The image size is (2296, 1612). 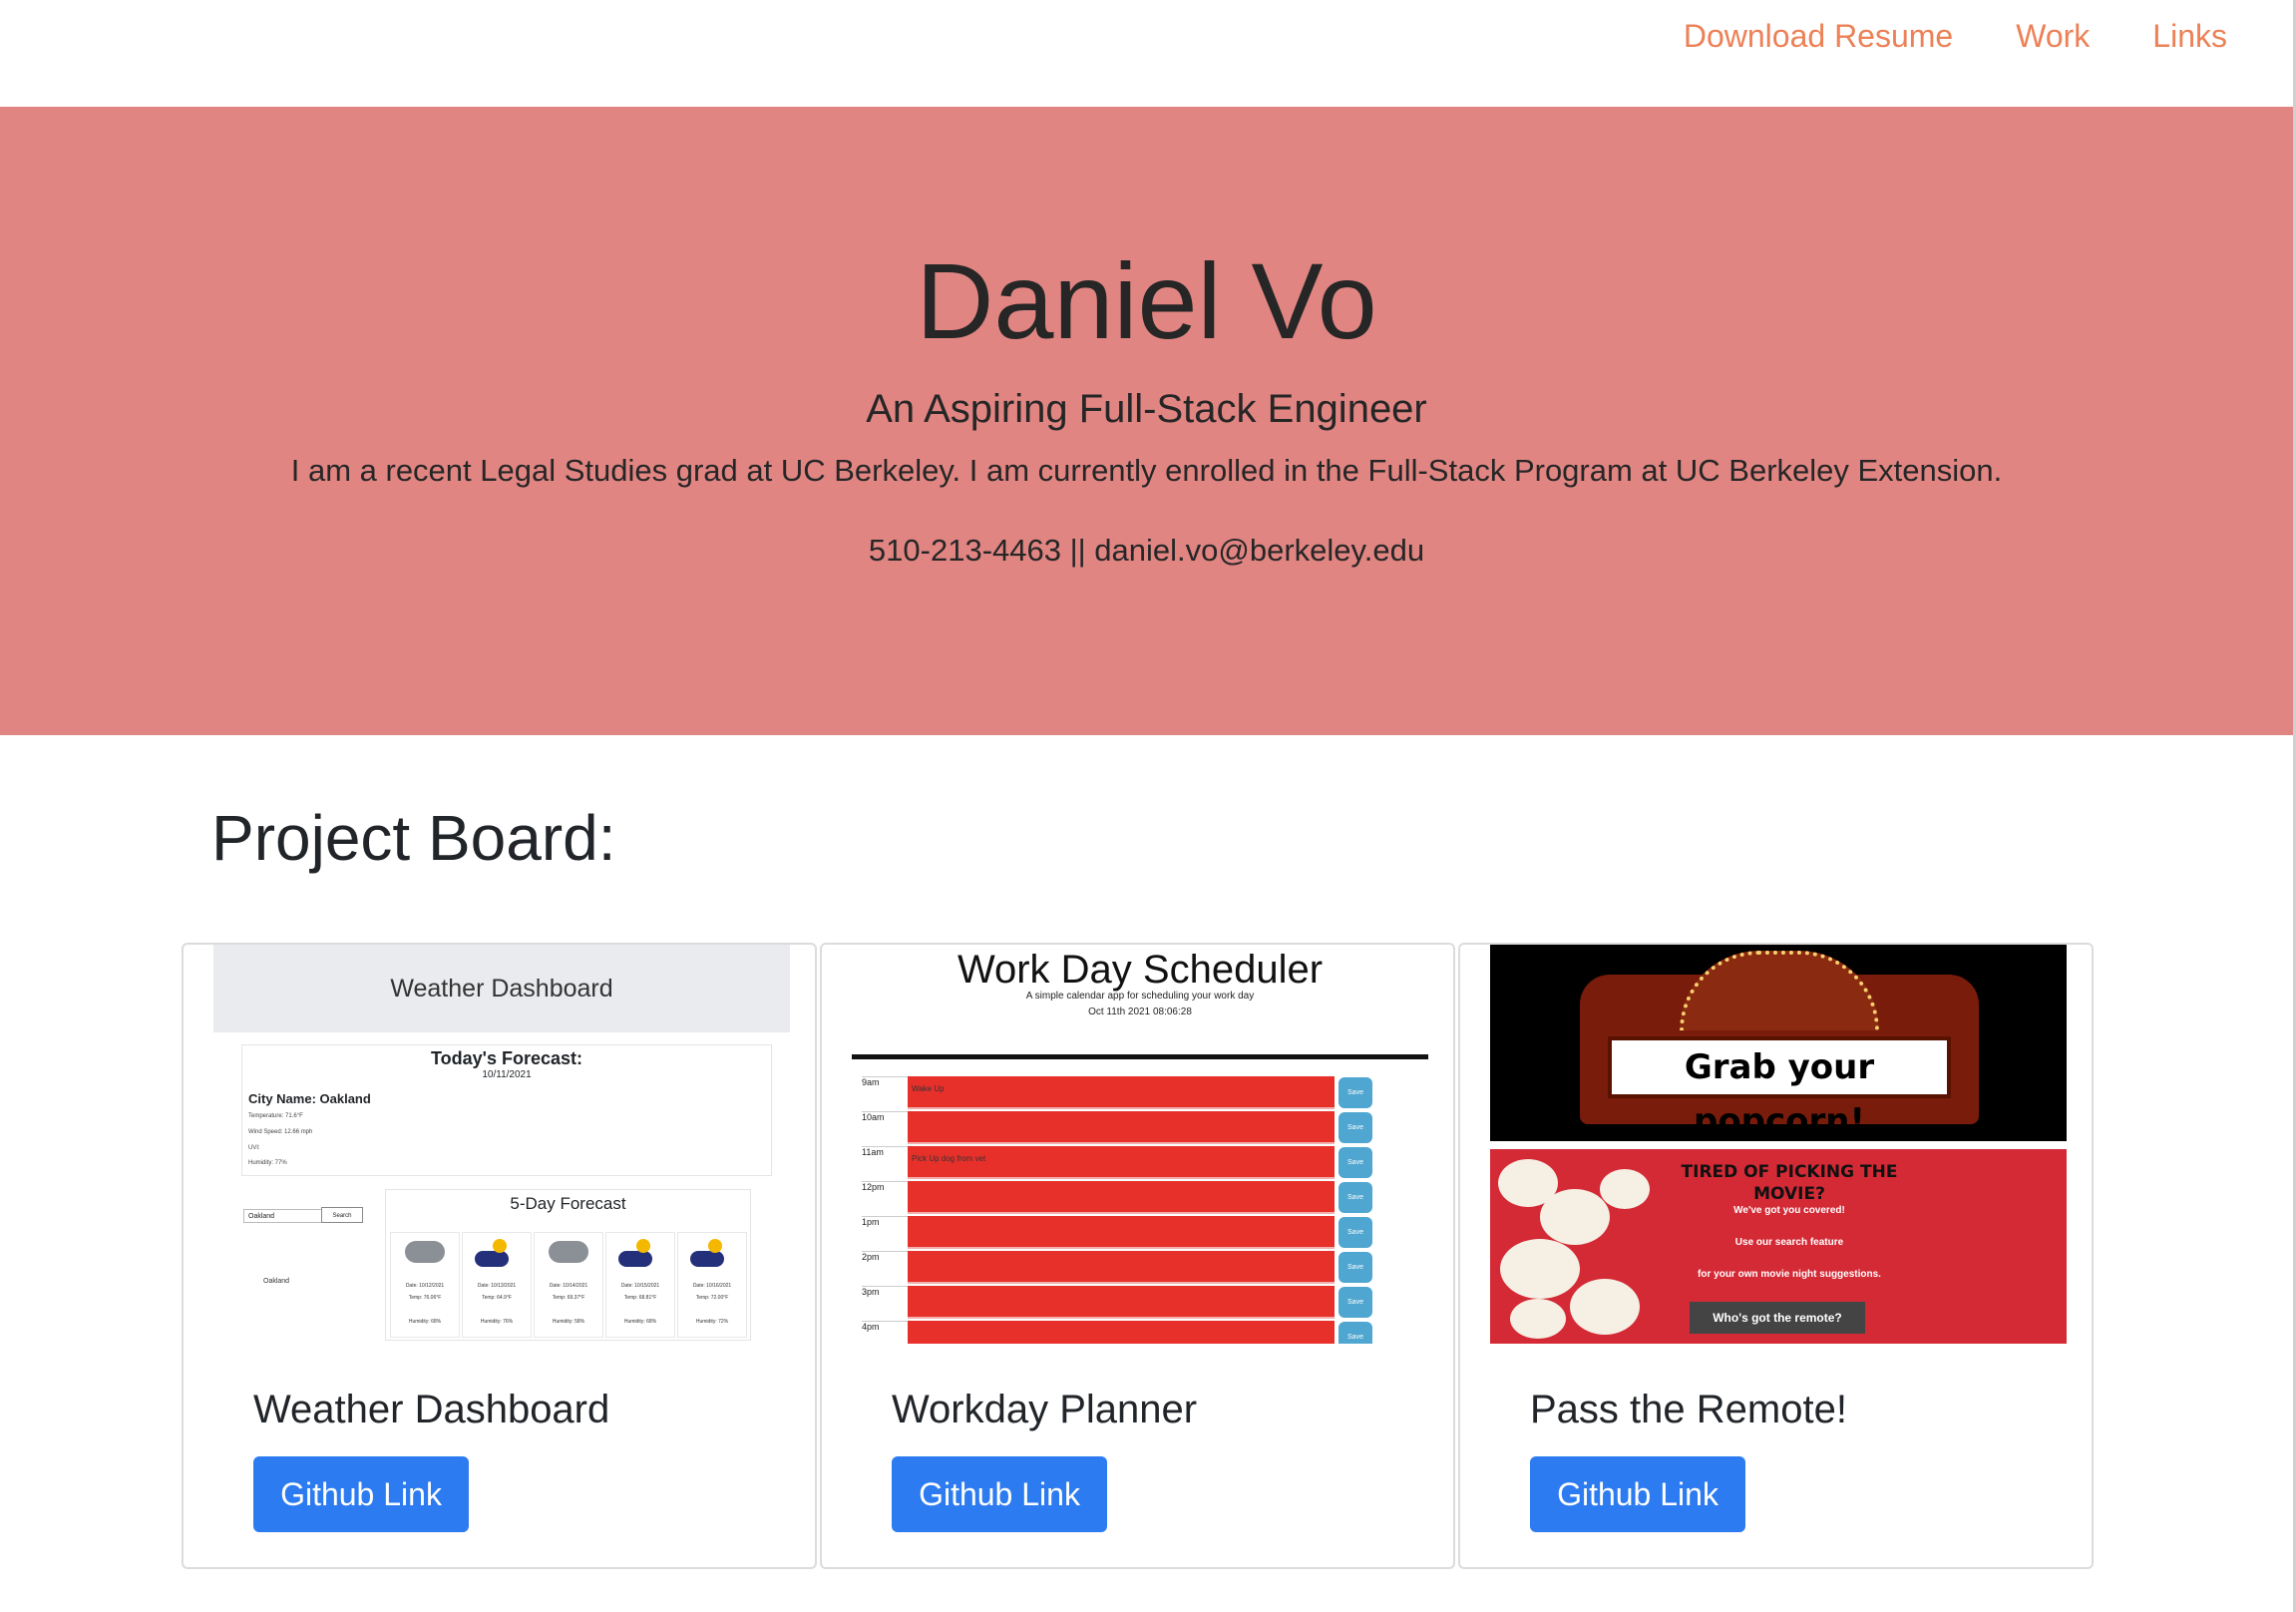 What do you see at coordinates (1121, 1162) in the screenshot?
I see `ws-block: Pick Up dog from vet` at bounding box center [1121, 1162].